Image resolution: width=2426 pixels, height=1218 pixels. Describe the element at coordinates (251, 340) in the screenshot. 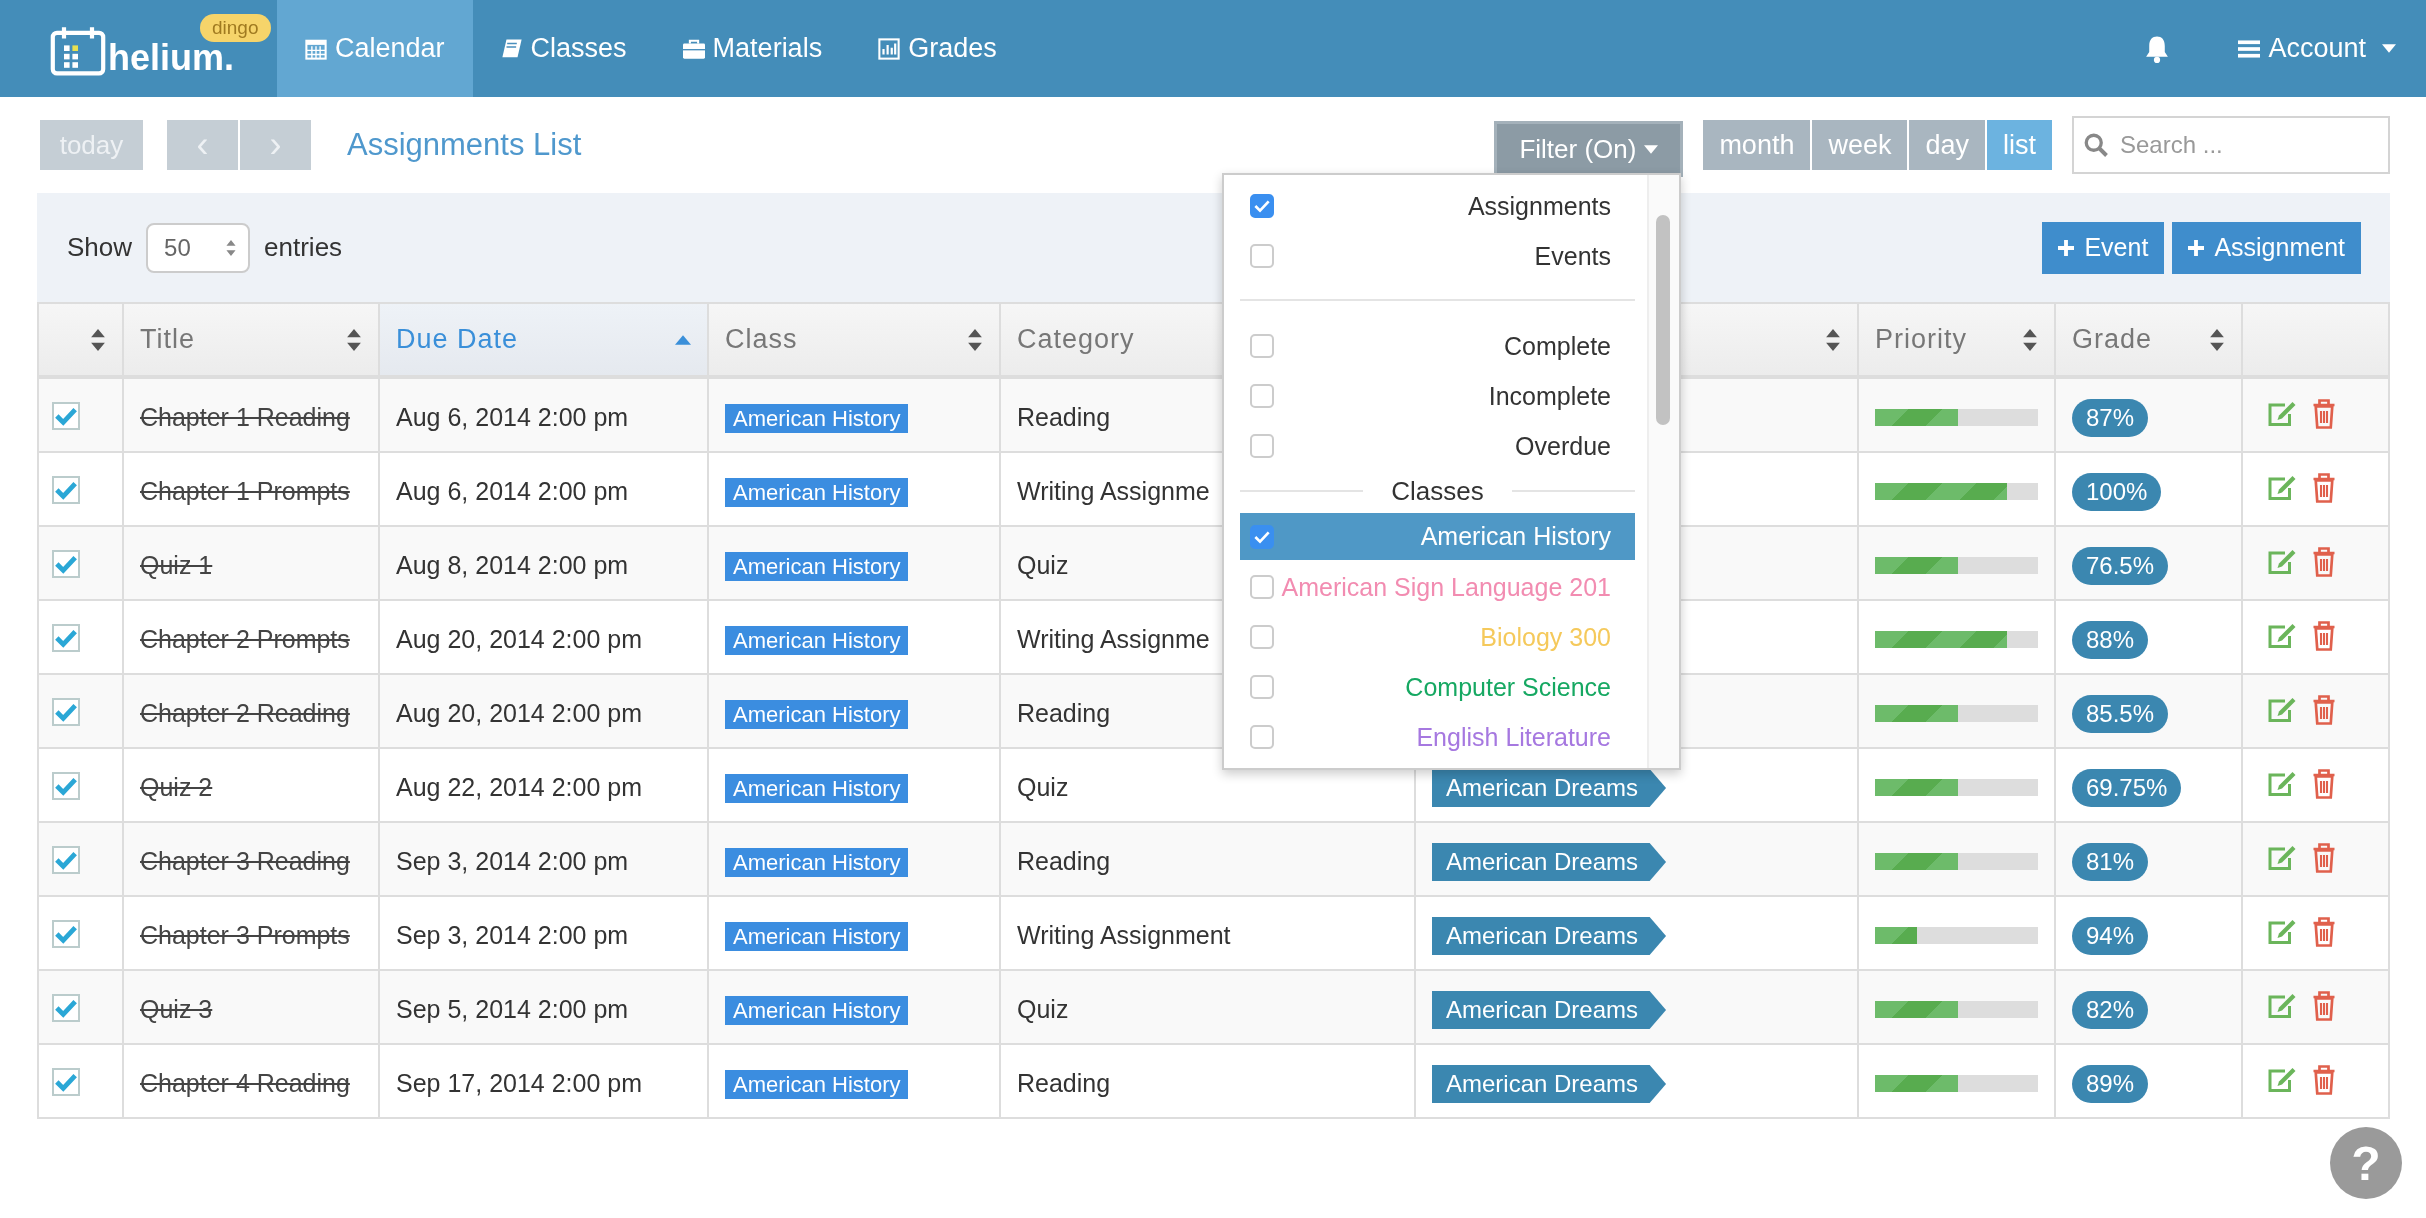

I see `column-header: Title` at that location.